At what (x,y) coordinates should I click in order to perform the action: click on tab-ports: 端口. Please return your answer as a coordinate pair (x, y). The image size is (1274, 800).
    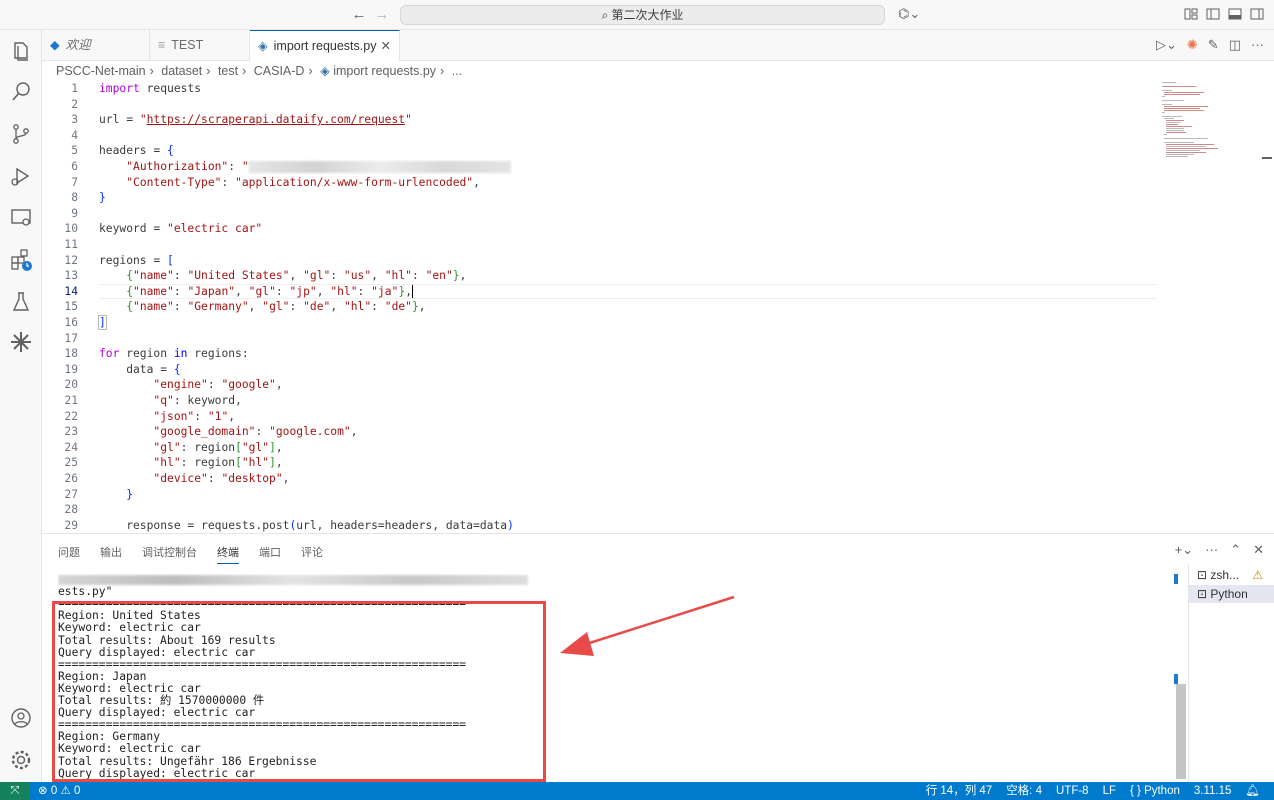
    Looking at the image, I should click on (270, 554).